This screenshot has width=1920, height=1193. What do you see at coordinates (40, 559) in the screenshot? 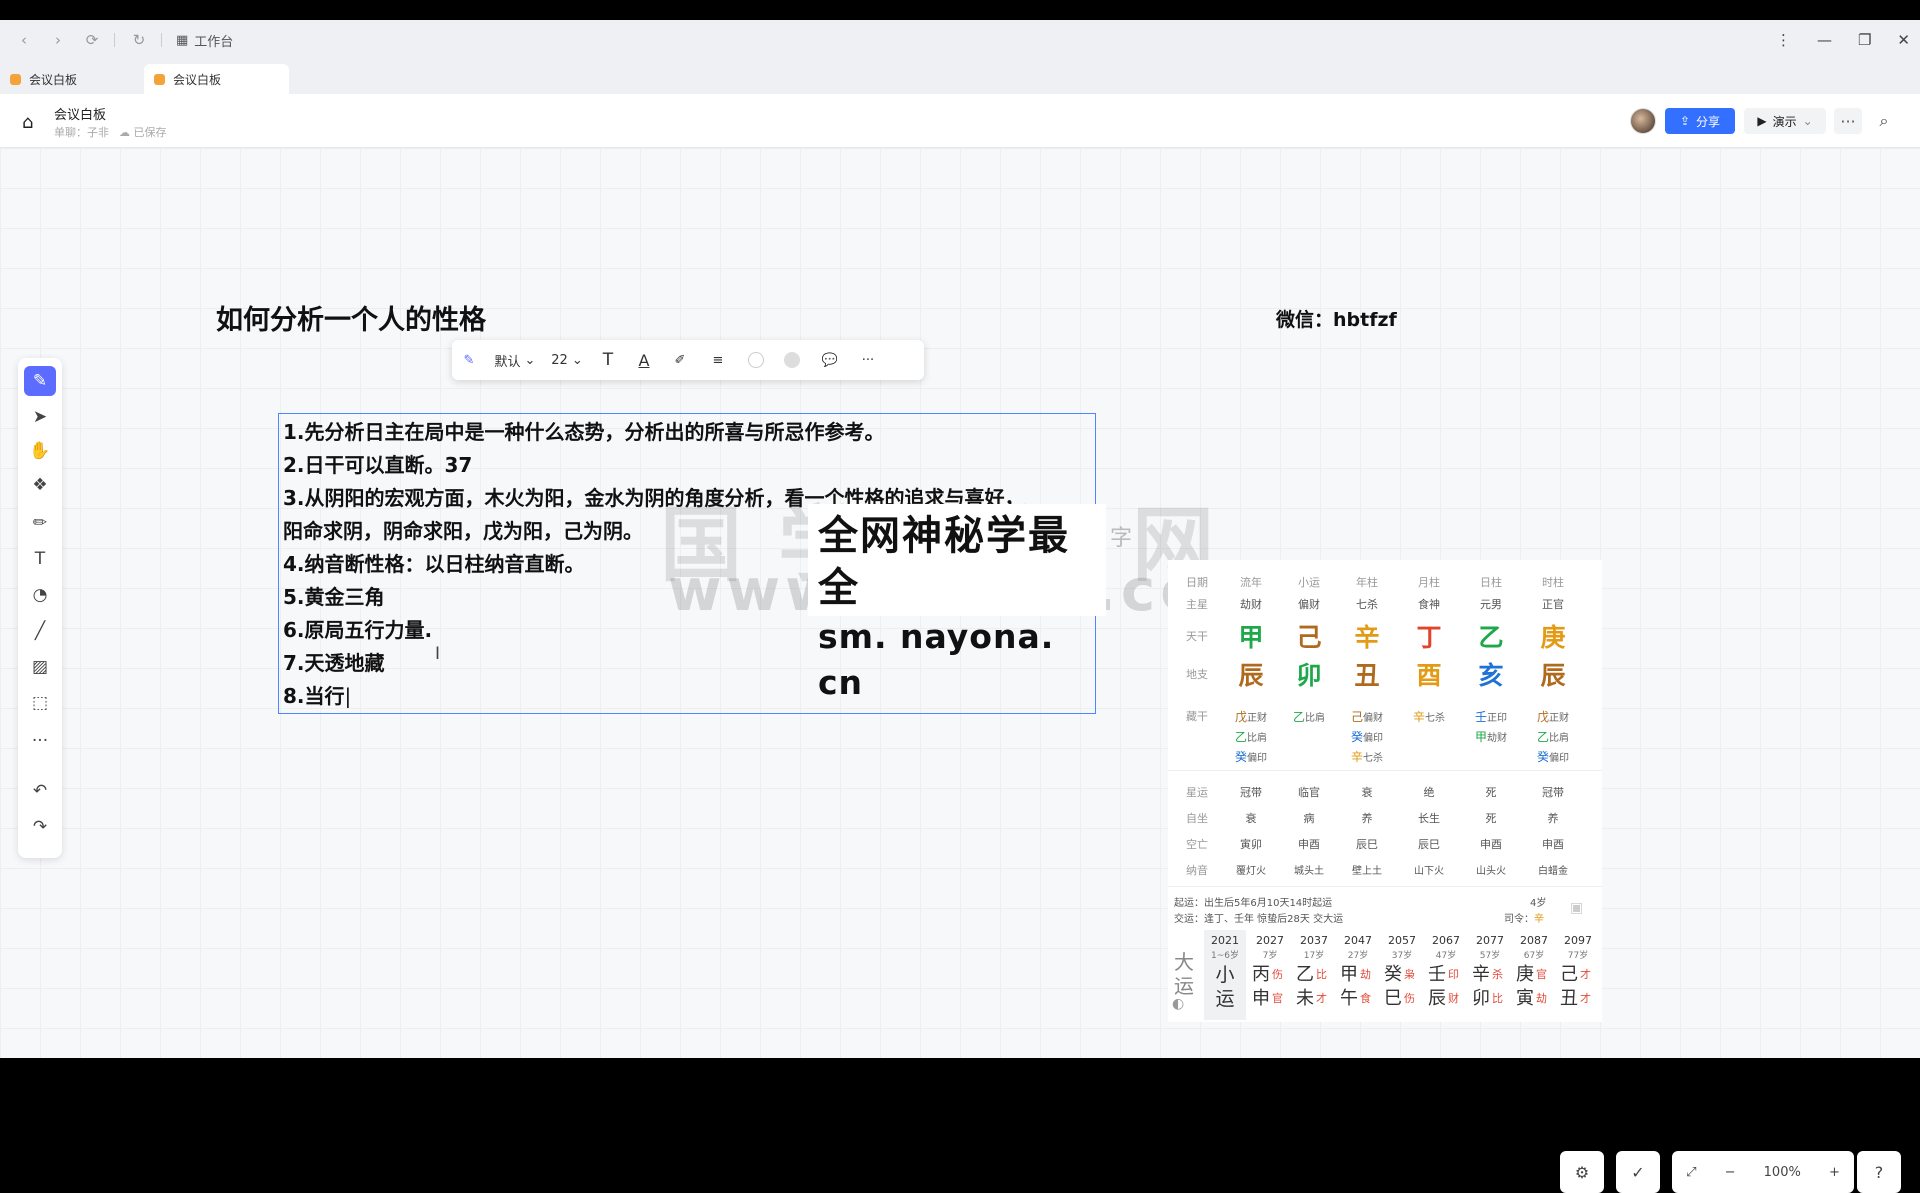
I see `text-tool-icon: T` at bounding box center [40, 559].